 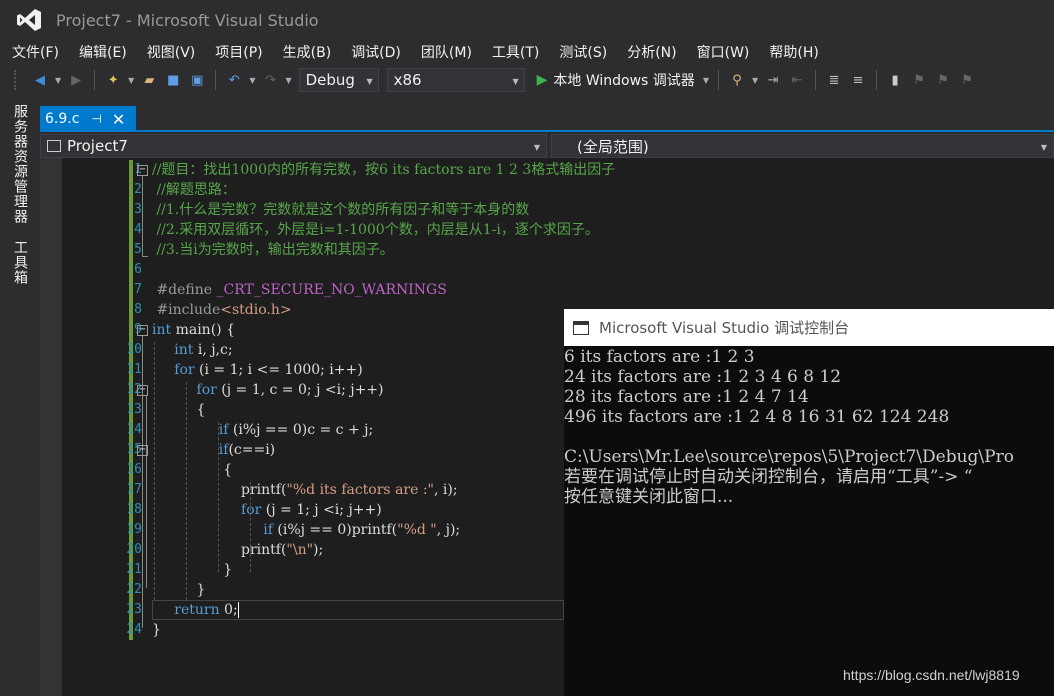 What do you see at coordinates (192, 570) in the screenshot?
I see `code-line-21: }` at bounding box center [192, 570].